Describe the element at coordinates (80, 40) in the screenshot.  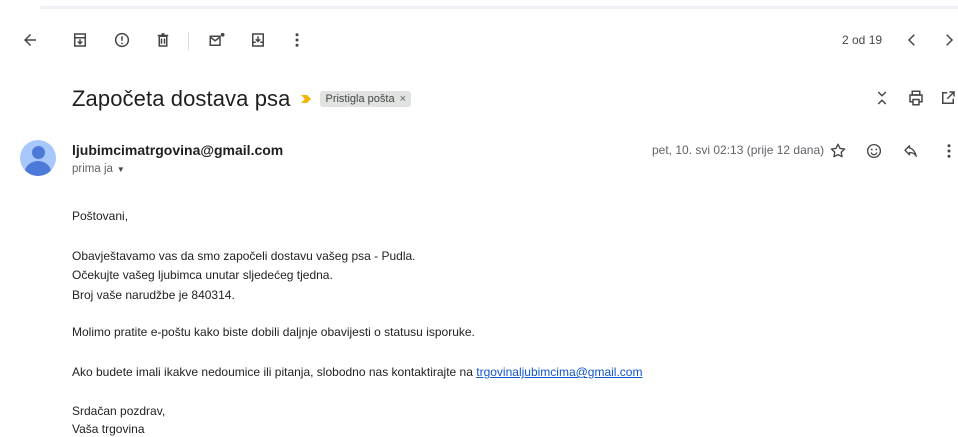
I see `archive-icon` at that location.